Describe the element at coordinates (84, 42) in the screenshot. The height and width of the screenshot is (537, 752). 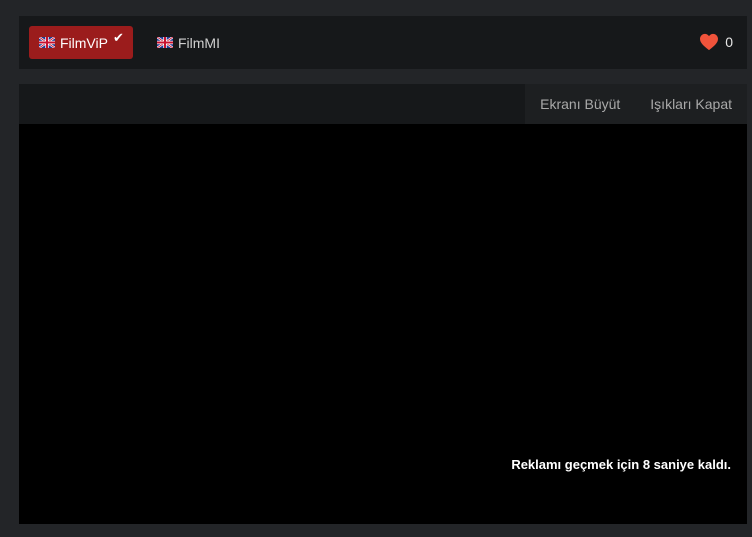
I see `source-label: FilmViP` at that location.